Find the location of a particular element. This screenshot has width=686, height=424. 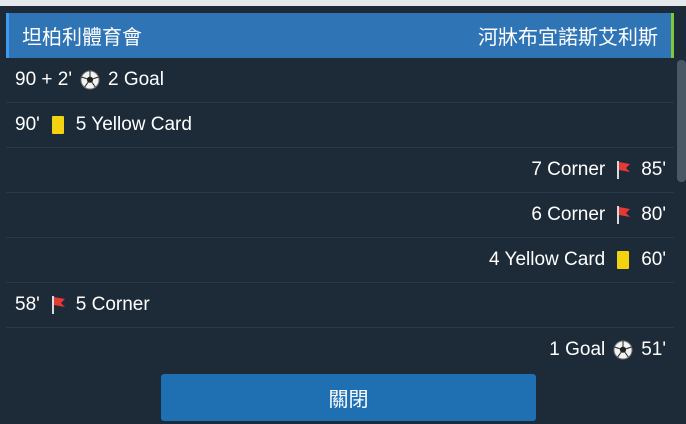

event-row: 4 Yellow Card 60' is located at coordinates (340, 260).